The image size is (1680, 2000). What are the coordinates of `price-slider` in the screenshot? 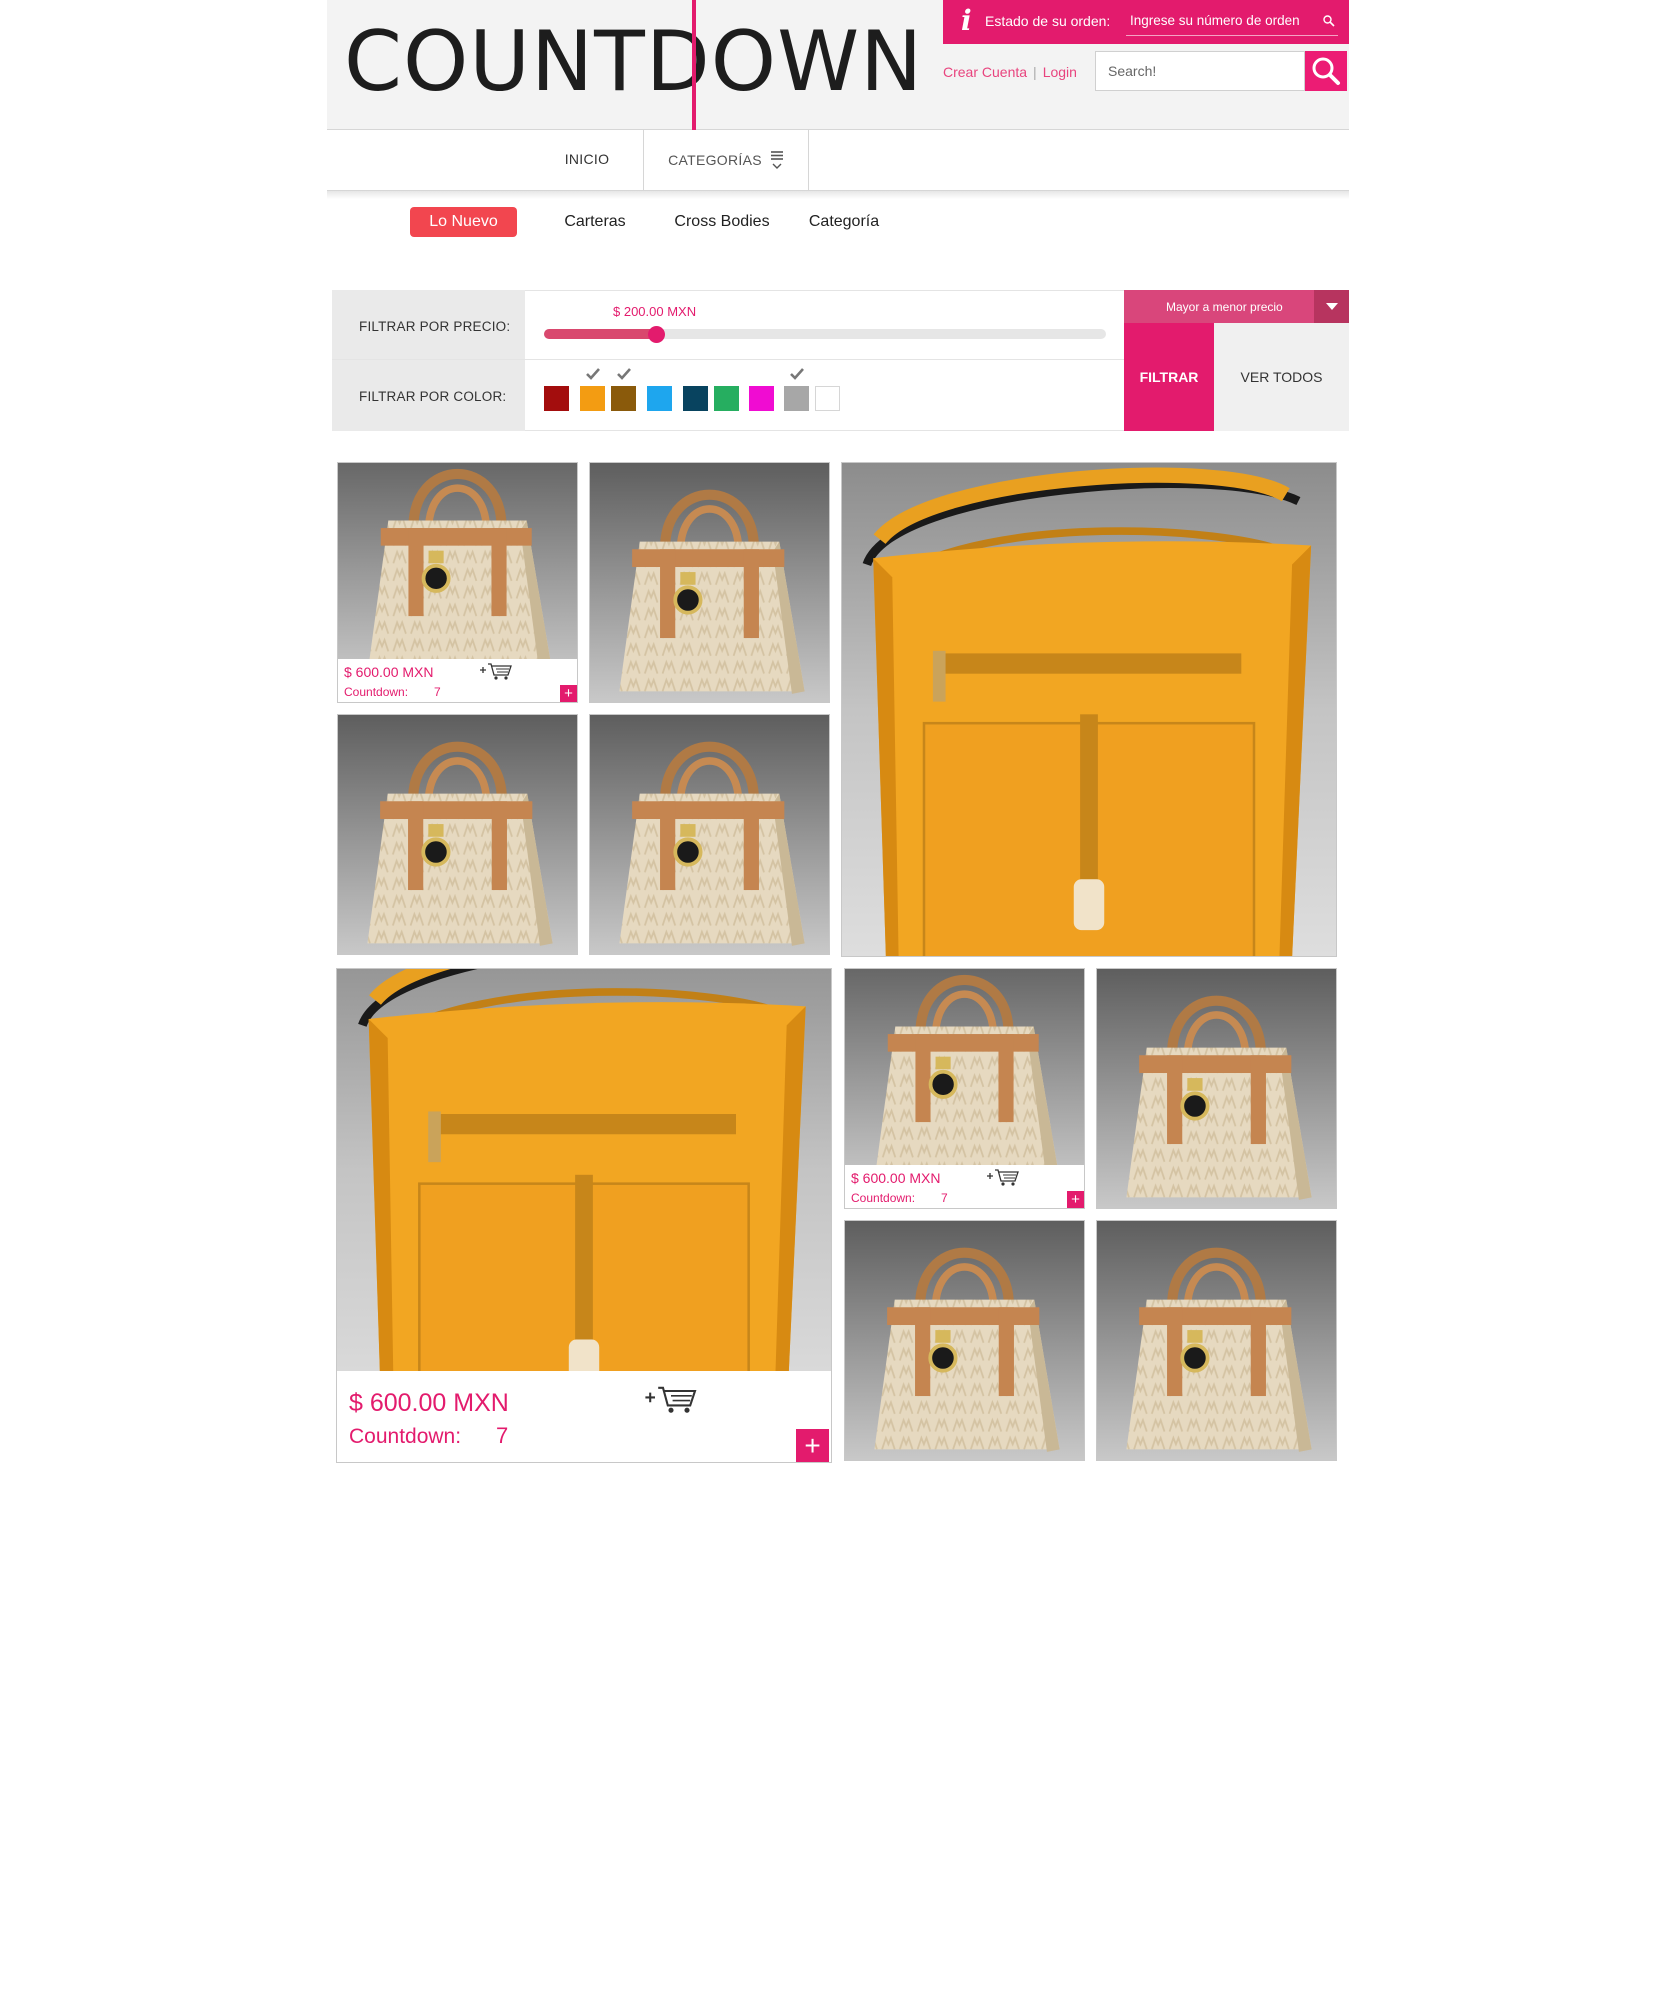 It's located at (825, 334).